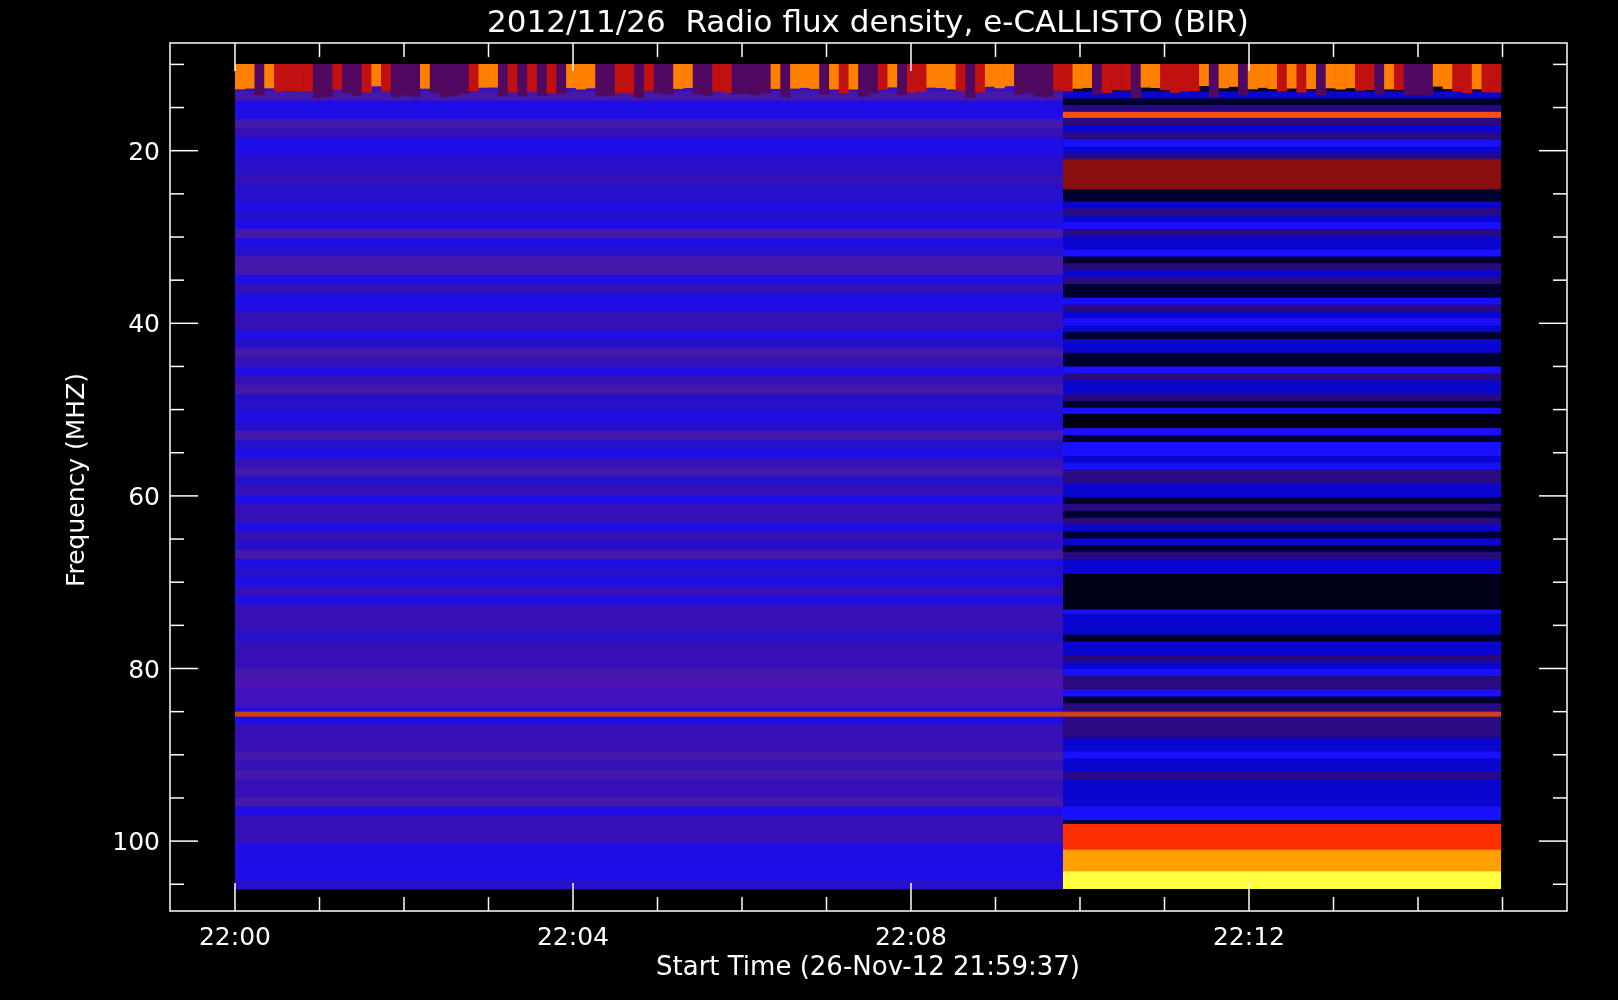 The height and width of the screenshot is (1000, 1618). Describe the element at coordinates (75, 480) in the screenshot. I see `y-axis-label: Frequency (MHZ)` at that location.